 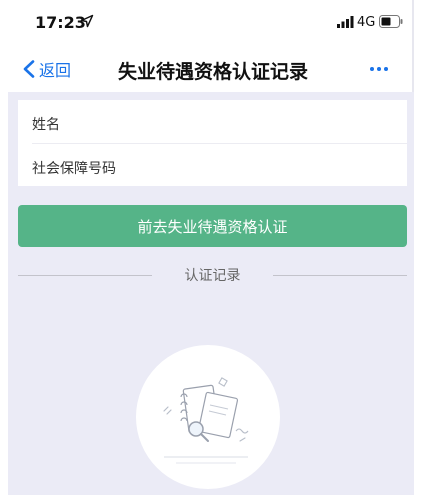 I want to click on go-certify-button: 前去失业待遇资格认证, so click(x=212, y=226).